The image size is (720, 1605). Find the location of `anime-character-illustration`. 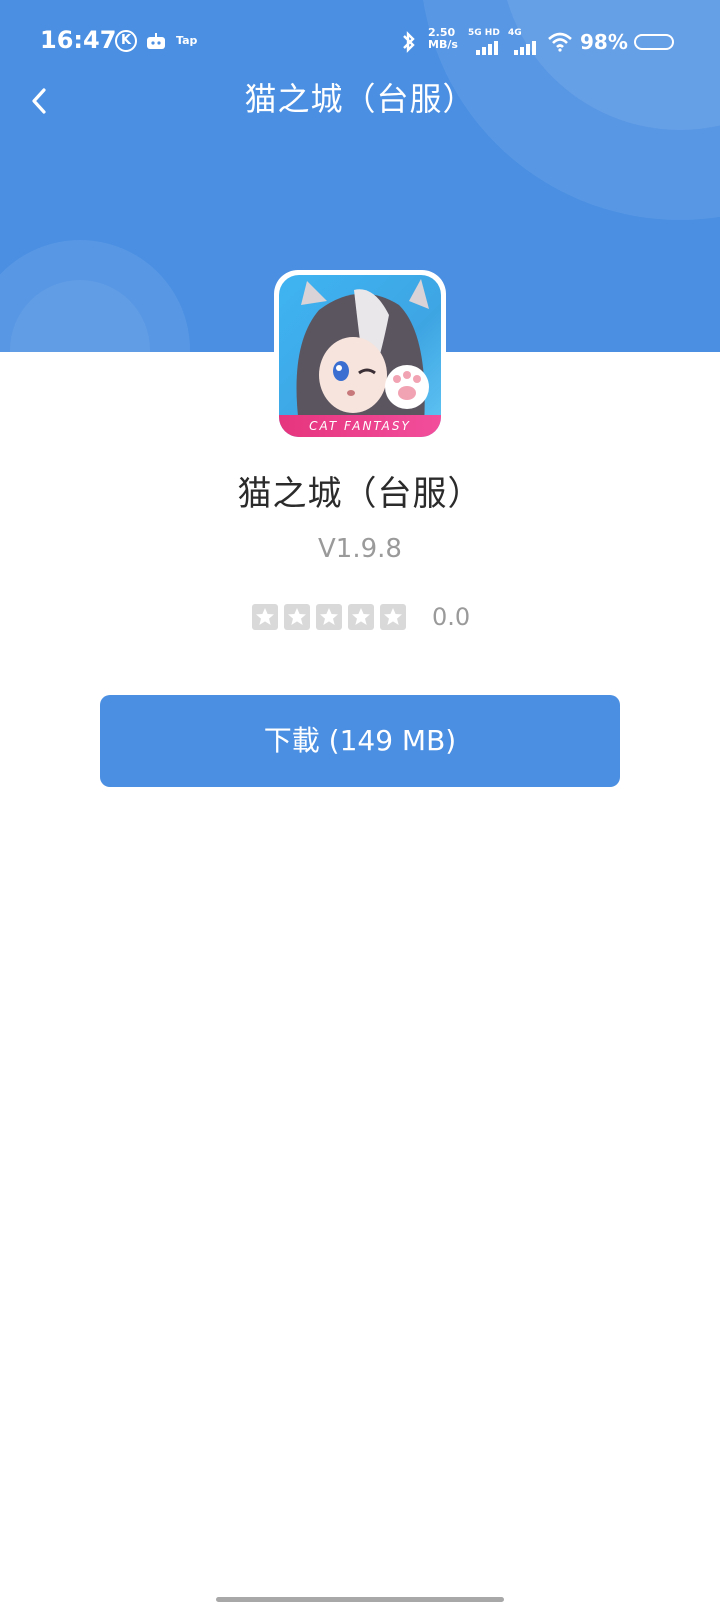

anime-character-illustration is located at coordinates (362, 352).